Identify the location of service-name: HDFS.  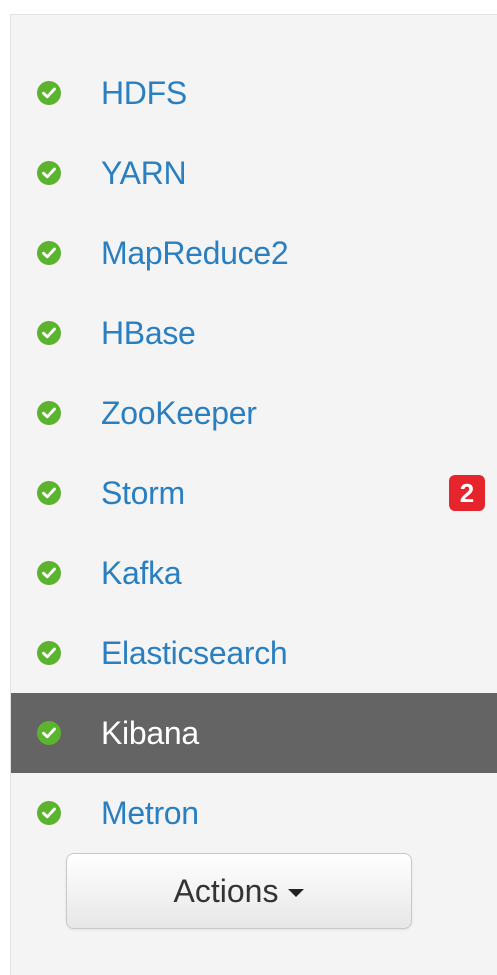
(144, 93).